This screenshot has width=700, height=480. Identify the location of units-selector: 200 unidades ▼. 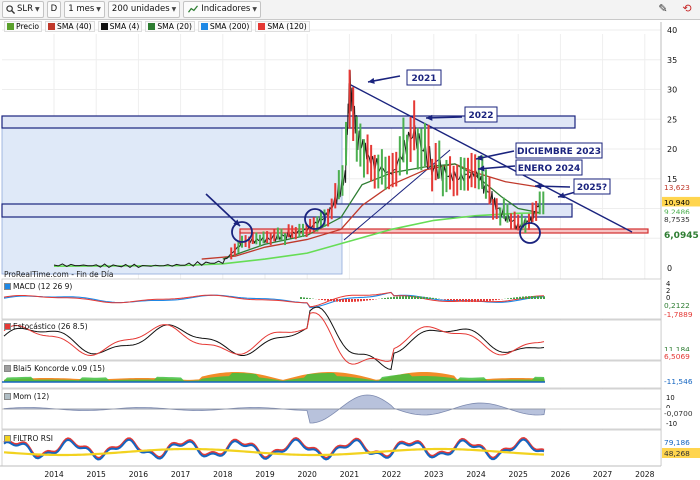
(144, 9).